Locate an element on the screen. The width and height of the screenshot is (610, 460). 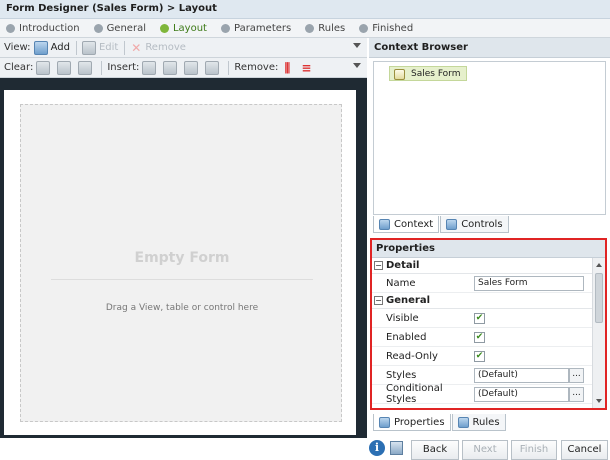
property-label: Visible is located at coordinates (402, 318).